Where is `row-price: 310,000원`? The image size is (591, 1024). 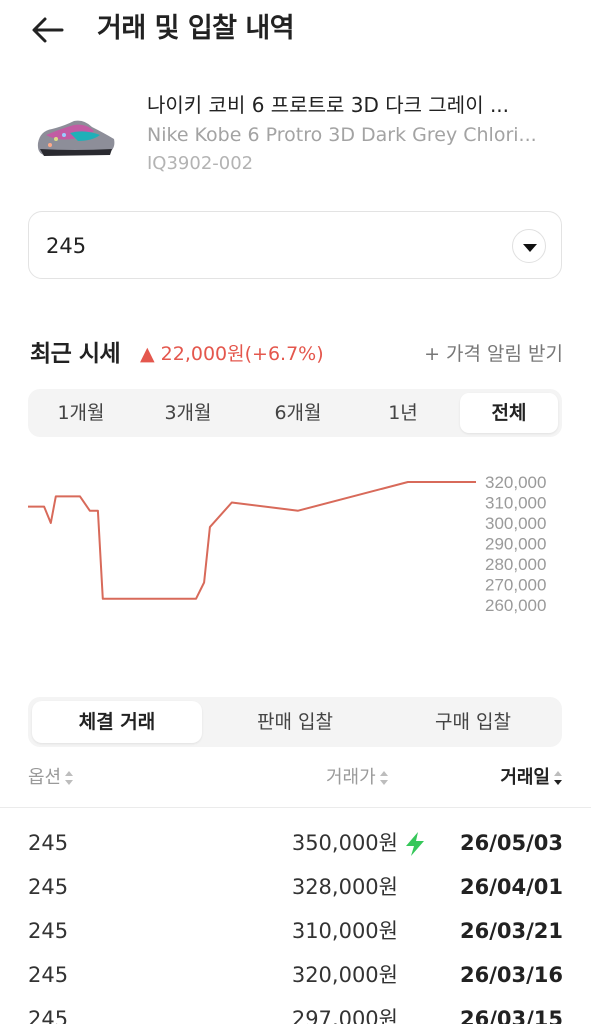 row-price: 310,000원 is located at coordinates (344, 931).